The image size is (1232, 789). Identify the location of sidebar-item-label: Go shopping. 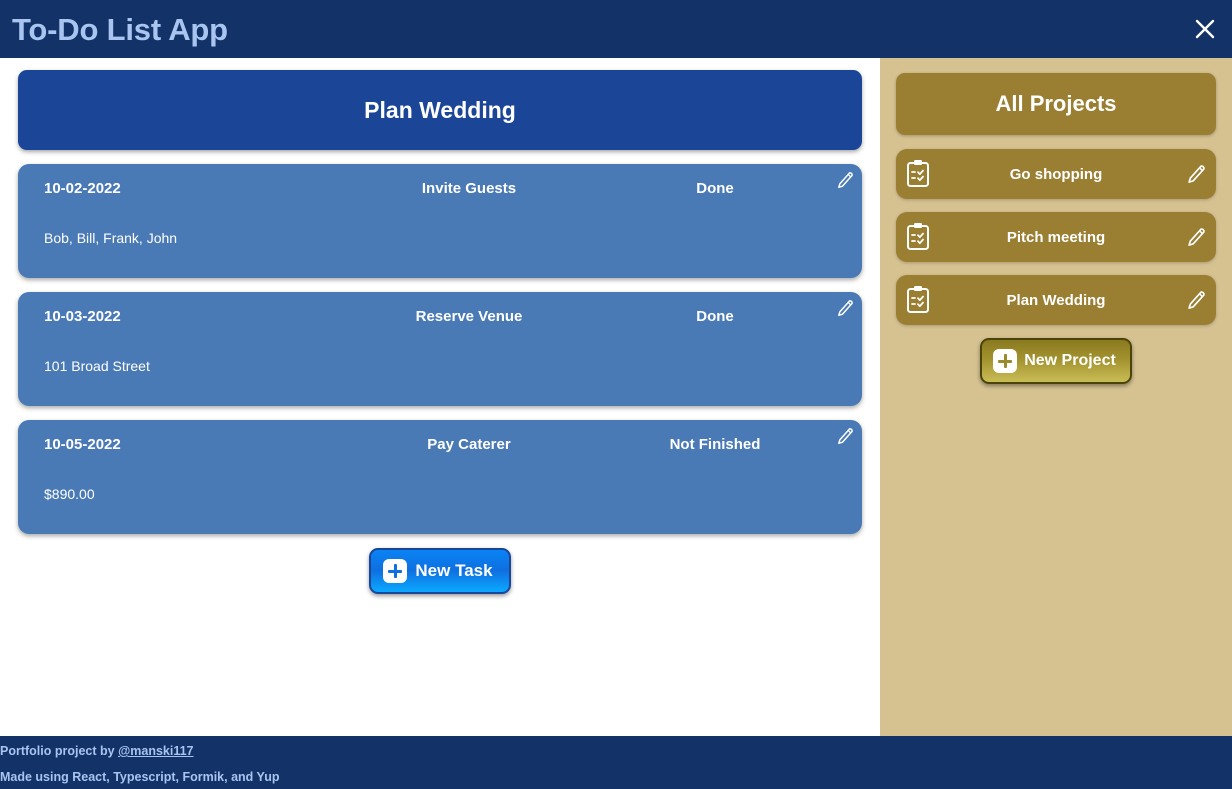
(1056, 174).